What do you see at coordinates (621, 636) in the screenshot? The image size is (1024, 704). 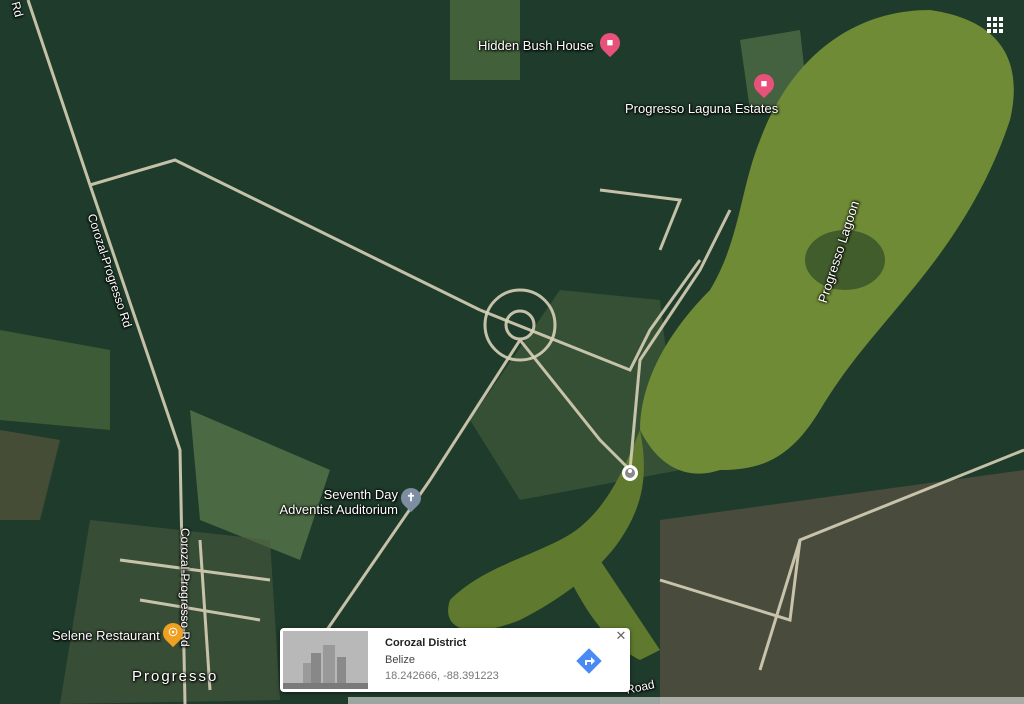 I see `close-icon: ✕` at bounding box center [621, 636].